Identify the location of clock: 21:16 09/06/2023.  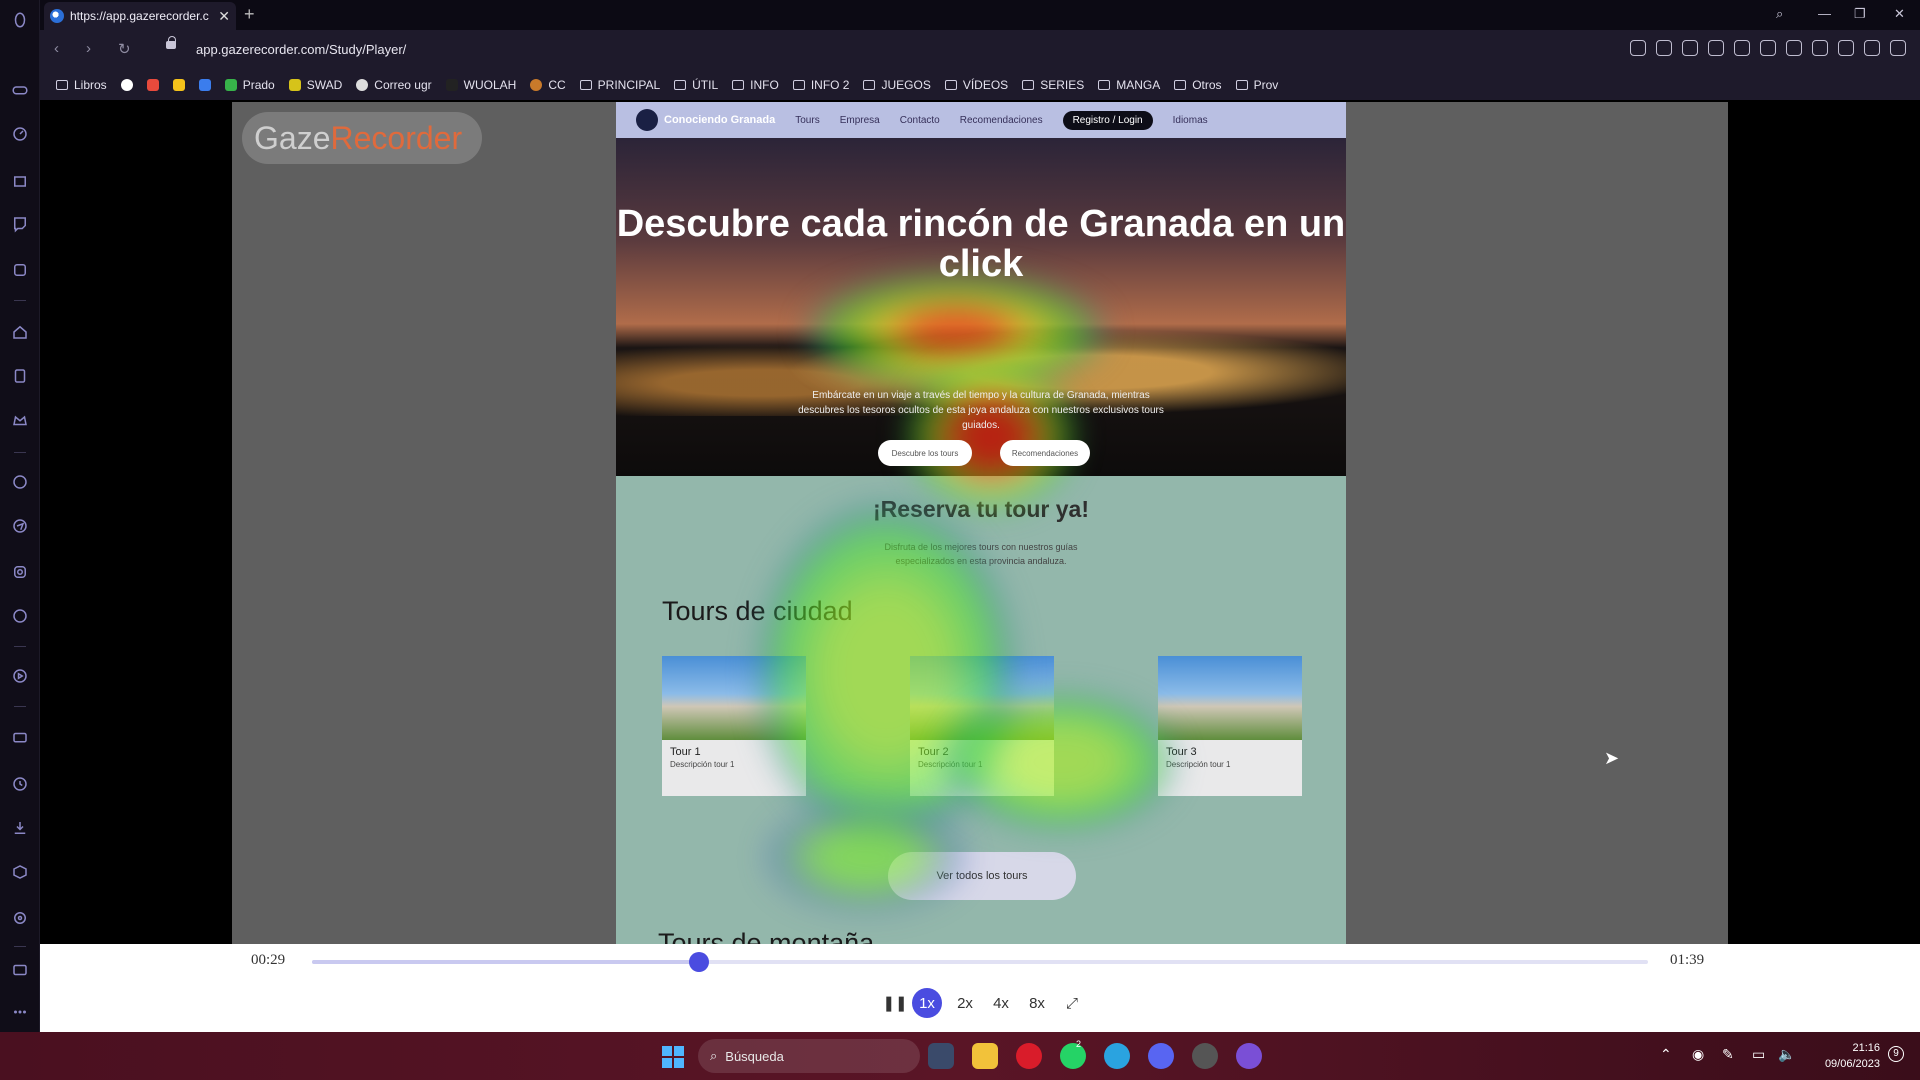
(1845, 1056).